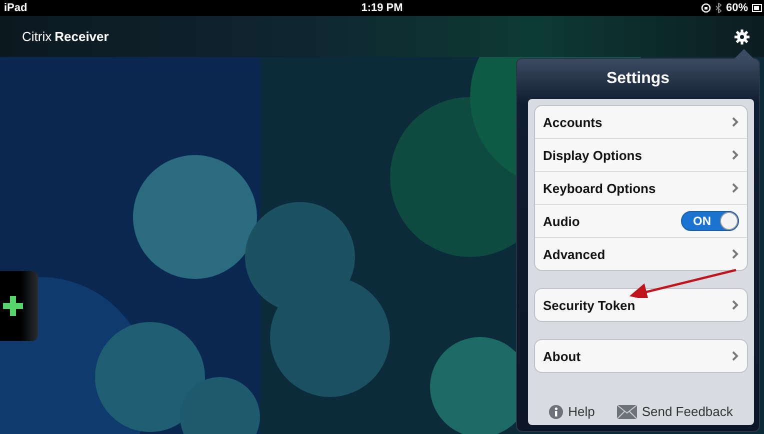  Describe the element at coordinates (641, 122) in the screenshot. I see `settings-row: Accounts` at that location.